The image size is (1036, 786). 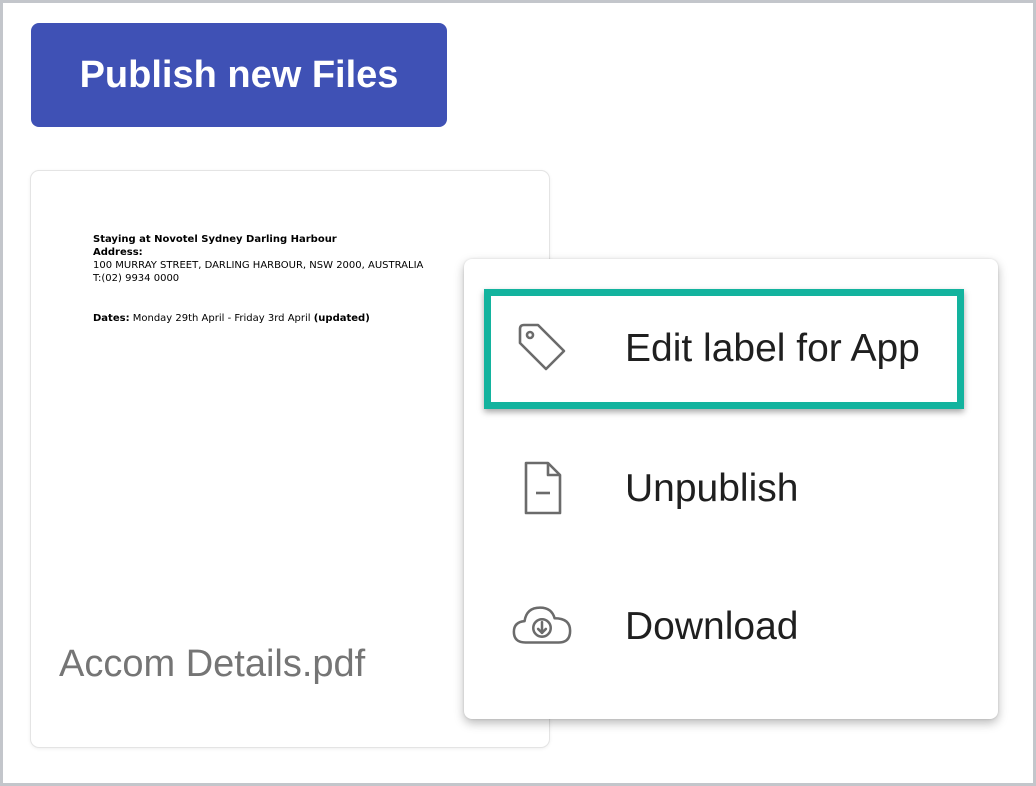 I want to click on preview-dates-note: (updated), so click(x=341, y=318).